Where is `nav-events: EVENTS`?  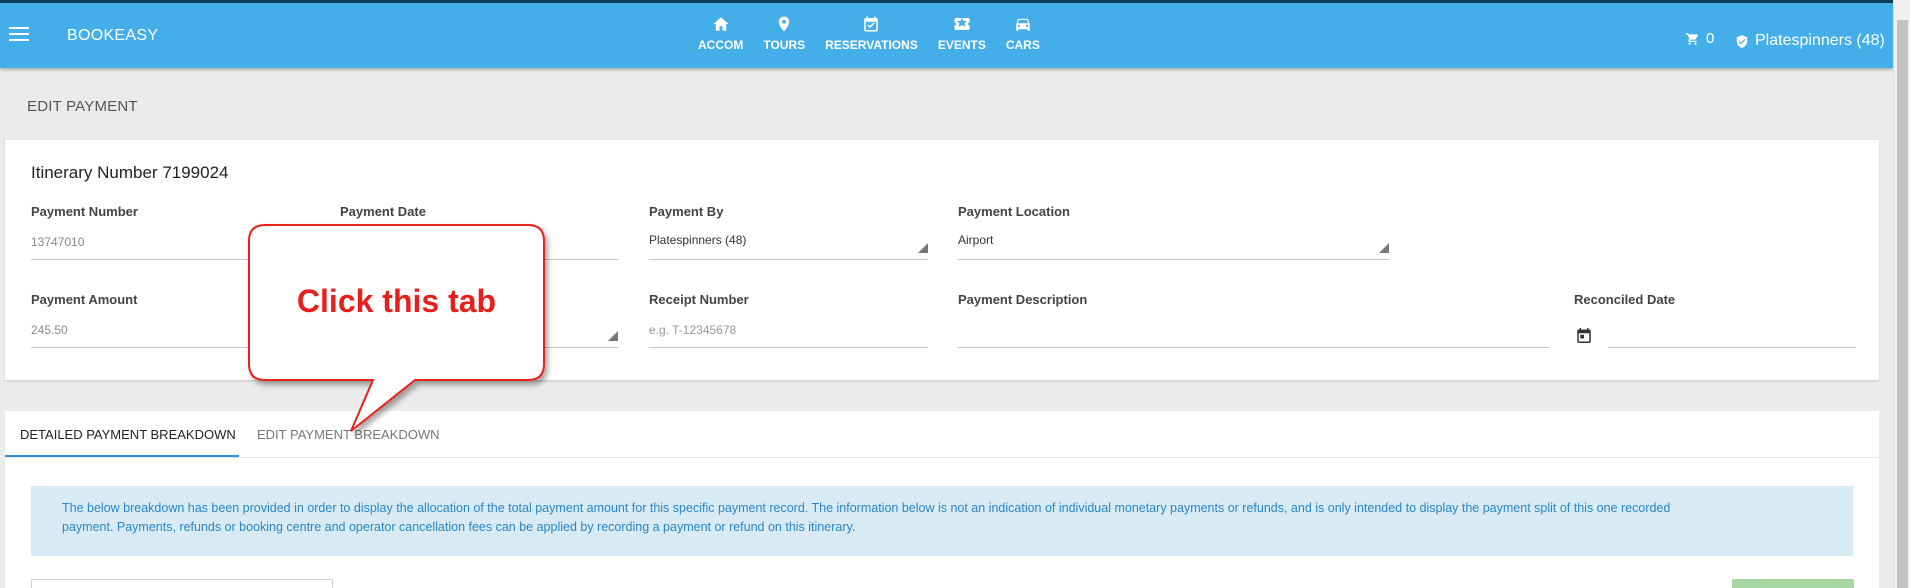 nav-events: EVENTS is located at coordinates (962, 33).